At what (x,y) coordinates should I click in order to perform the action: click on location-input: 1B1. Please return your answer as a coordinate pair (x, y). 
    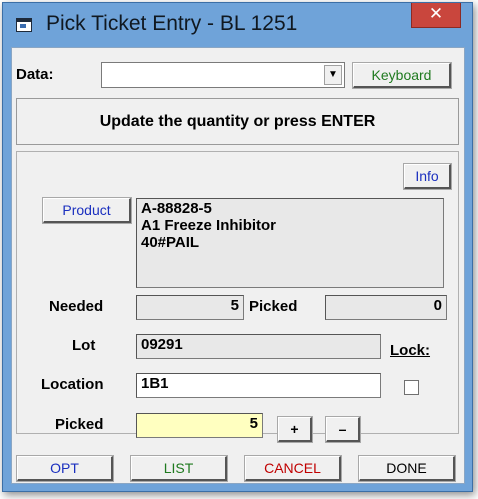
    Looking at the image, I should click on (258, 385).